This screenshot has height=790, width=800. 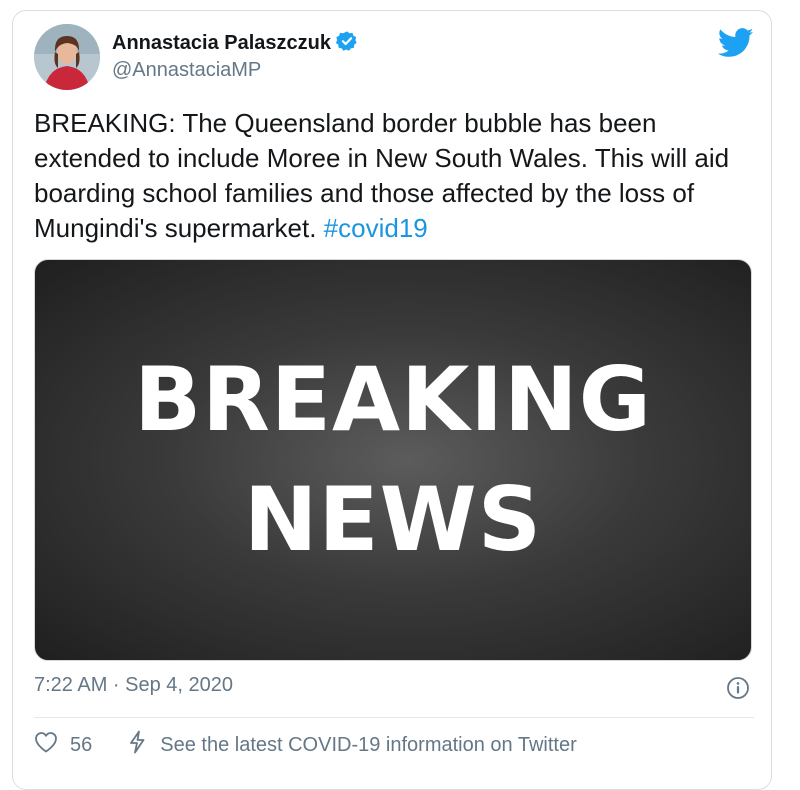 I want to click on hashtag-link: #covid19, so click(x=376, y=228).